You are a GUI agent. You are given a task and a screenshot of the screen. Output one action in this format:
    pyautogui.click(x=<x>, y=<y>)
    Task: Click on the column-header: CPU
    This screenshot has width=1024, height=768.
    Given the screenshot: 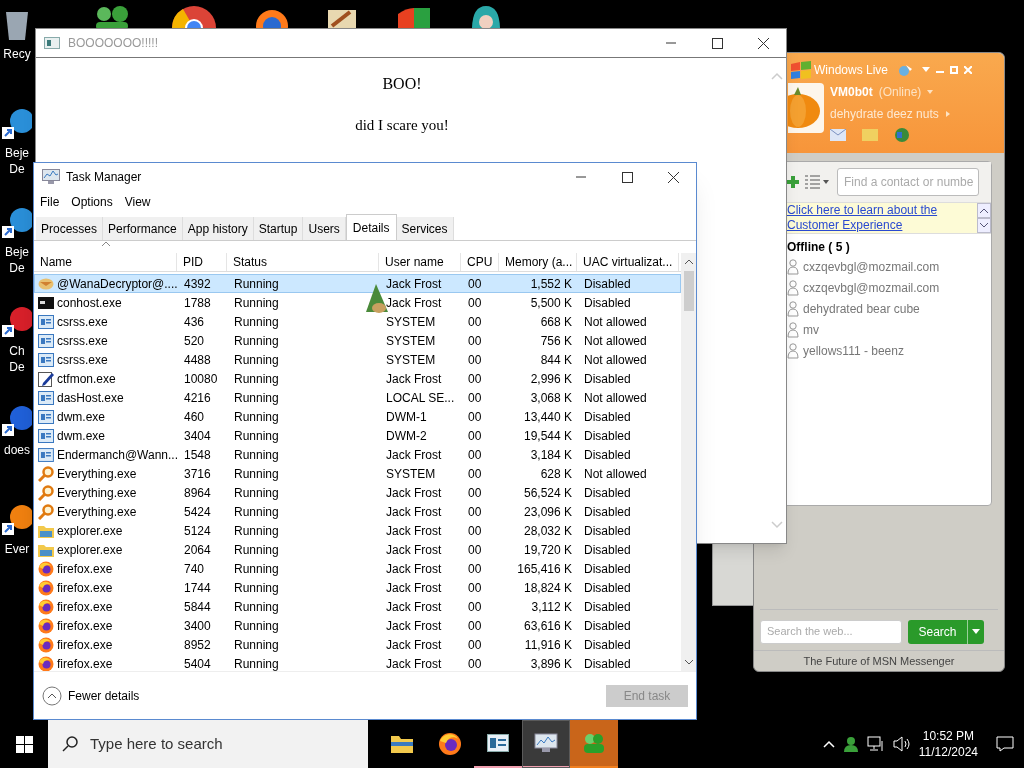 What is the action you would take?
    pyautogui.click(x=480, y=262)
    